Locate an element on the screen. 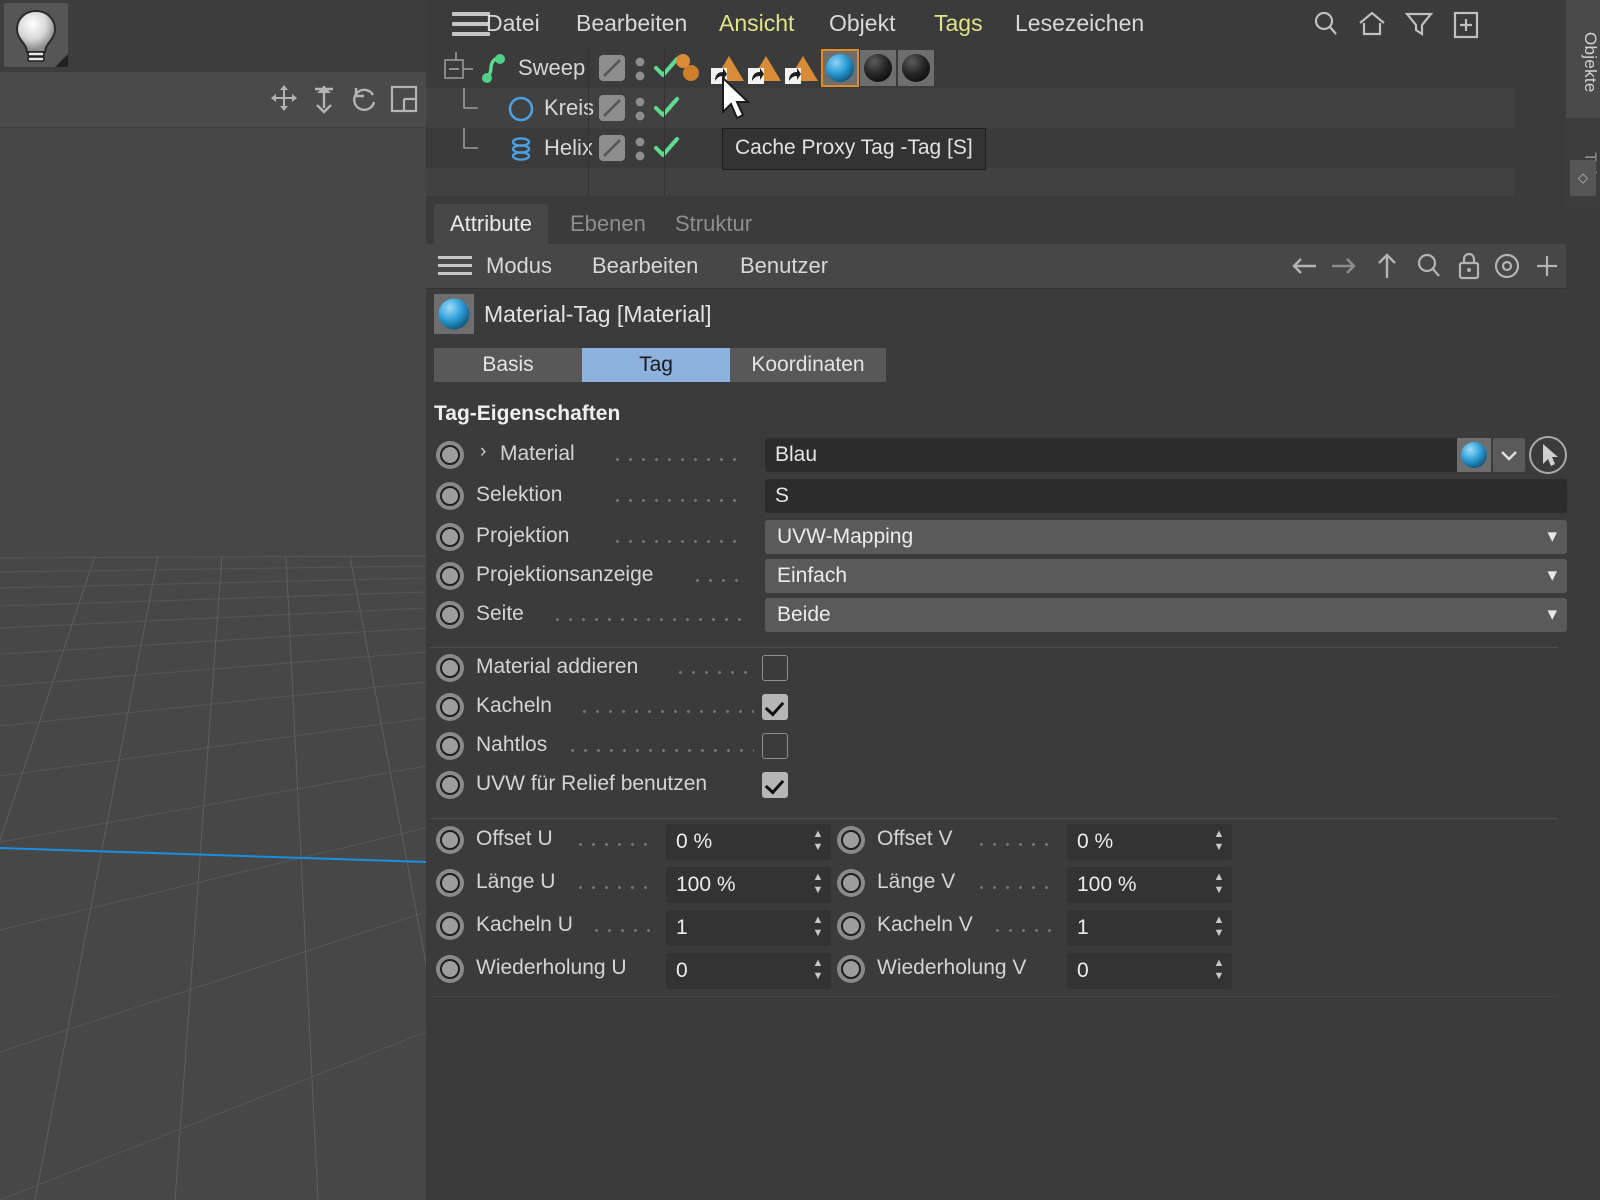  tab-attribute: Attribute is located at coordinates (491, 224).